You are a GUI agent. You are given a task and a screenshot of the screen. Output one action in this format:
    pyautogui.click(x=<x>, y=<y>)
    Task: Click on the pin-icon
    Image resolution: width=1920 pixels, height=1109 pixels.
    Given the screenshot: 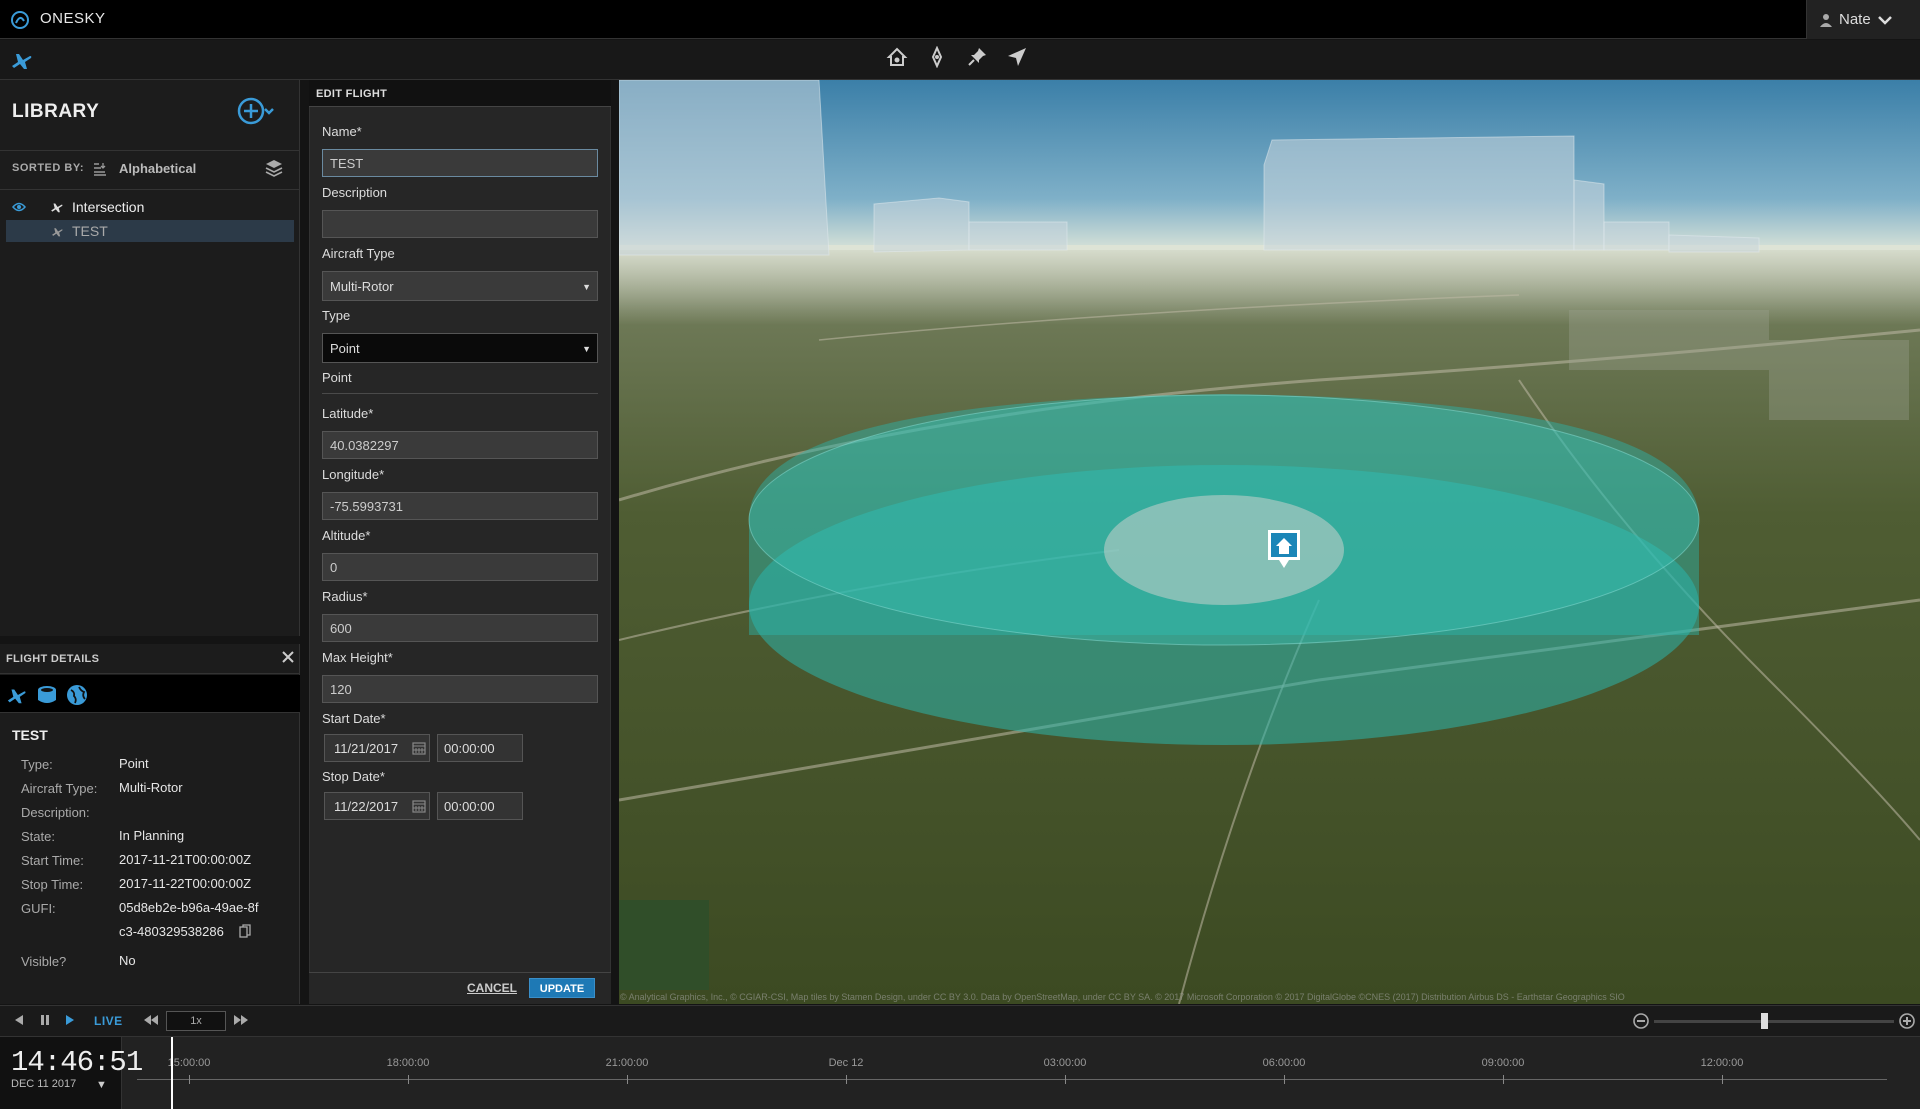 What is the action you would take?
    pyautogui.click(x=977, y=57)
    